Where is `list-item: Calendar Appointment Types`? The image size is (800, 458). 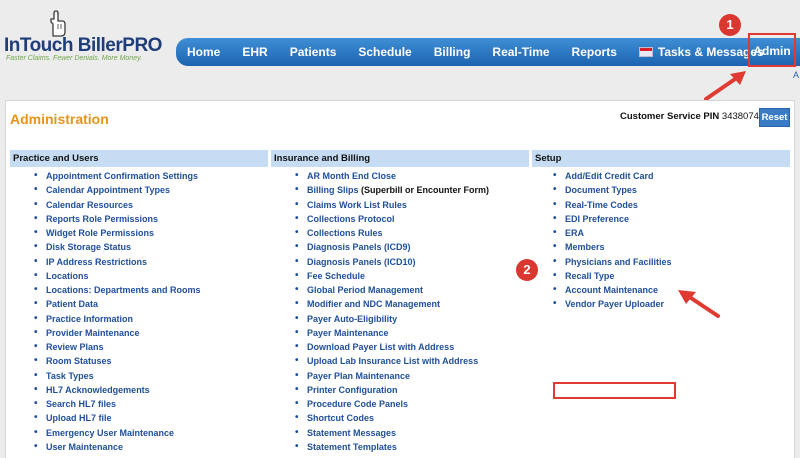
list-item: Calendar Appointment Types is located at coordinates (117, 190).